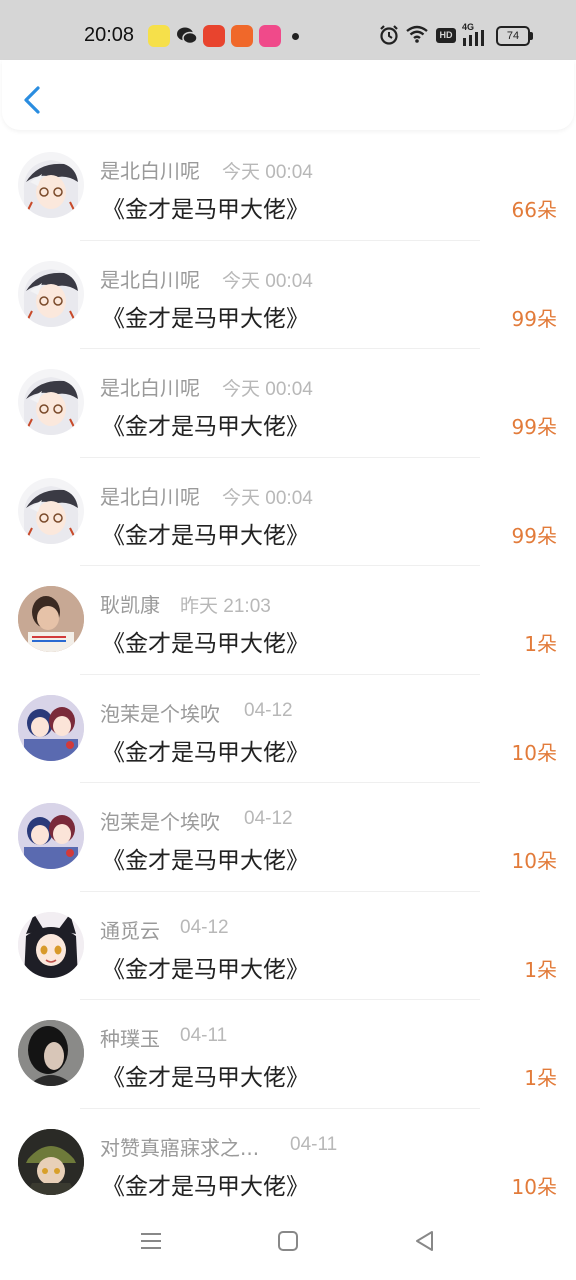 The image size is (576, 1280). Describe the element at coordinates (130, 603) in the screenshot. I see `user-name: 耿凯康` at that location.